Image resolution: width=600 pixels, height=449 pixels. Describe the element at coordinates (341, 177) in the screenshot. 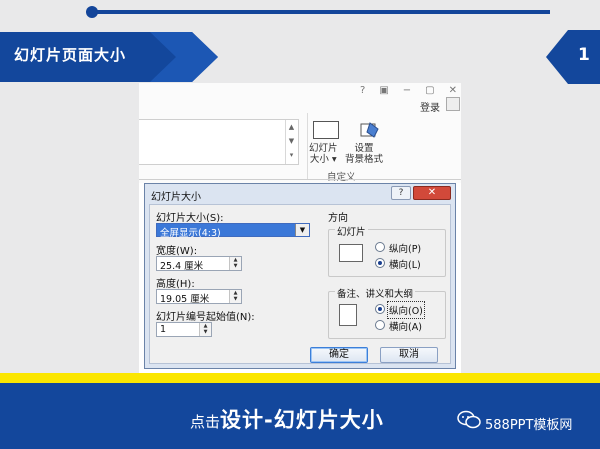

I see `ribbon-group-label: 自定义` at that location.